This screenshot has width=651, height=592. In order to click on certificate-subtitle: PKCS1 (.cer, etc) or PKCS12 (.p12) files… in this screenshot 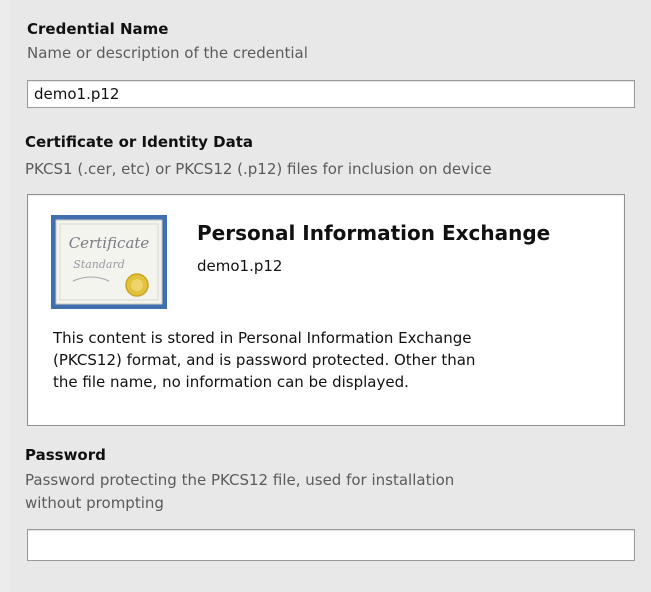, I will do `click(258, 169)`.